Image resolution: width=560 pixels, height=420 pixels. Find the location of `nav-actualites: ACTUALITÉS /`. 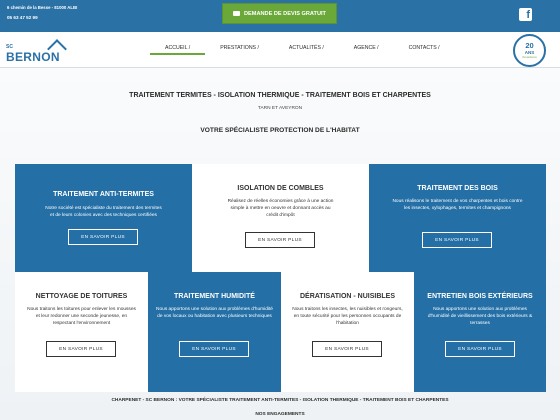

nav-actualites: ACTUALITÉS / is located at coordinates (306, 48).